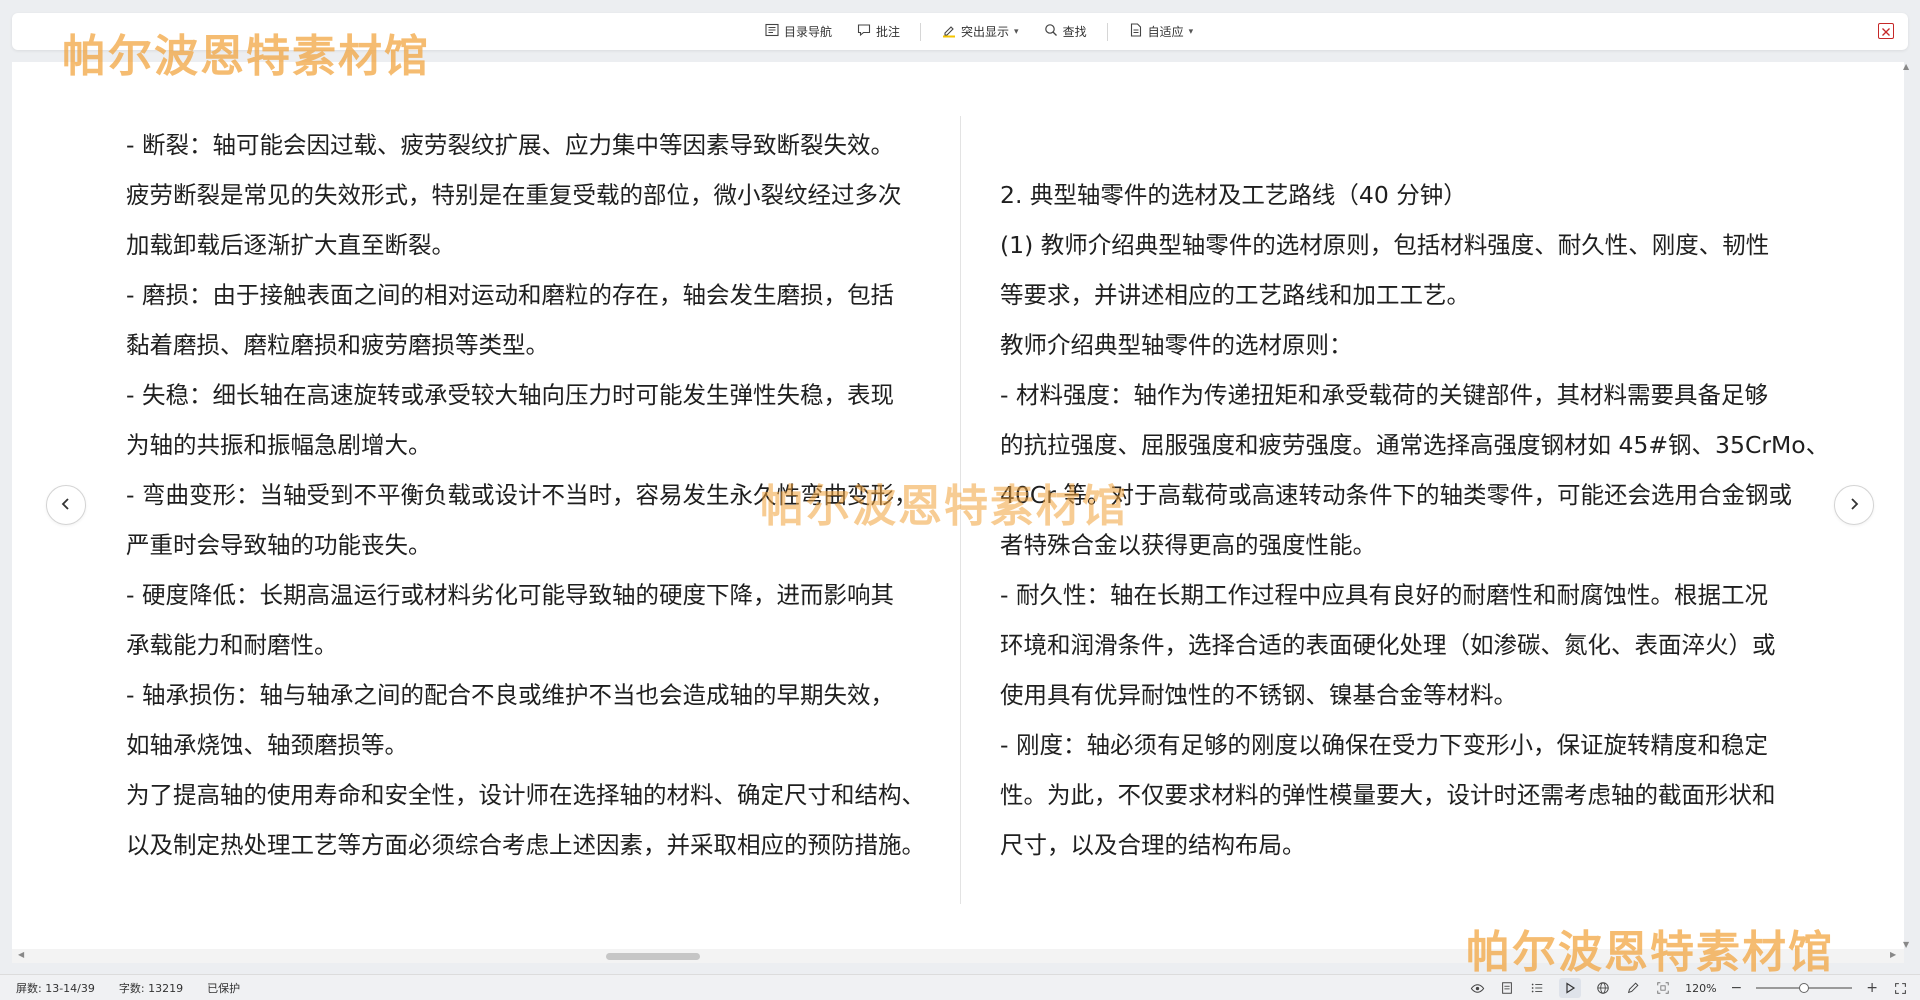 The height and width of the screenshot is (1000, 1920). What do you see at coordinates (1388, 795) in the screenshot?
I see `right-page-text-line: 性。为此，不仅要求材料的弹性模量要大，设计时还需考虑轴的截面形状和` at bounding box center [1388, 795].